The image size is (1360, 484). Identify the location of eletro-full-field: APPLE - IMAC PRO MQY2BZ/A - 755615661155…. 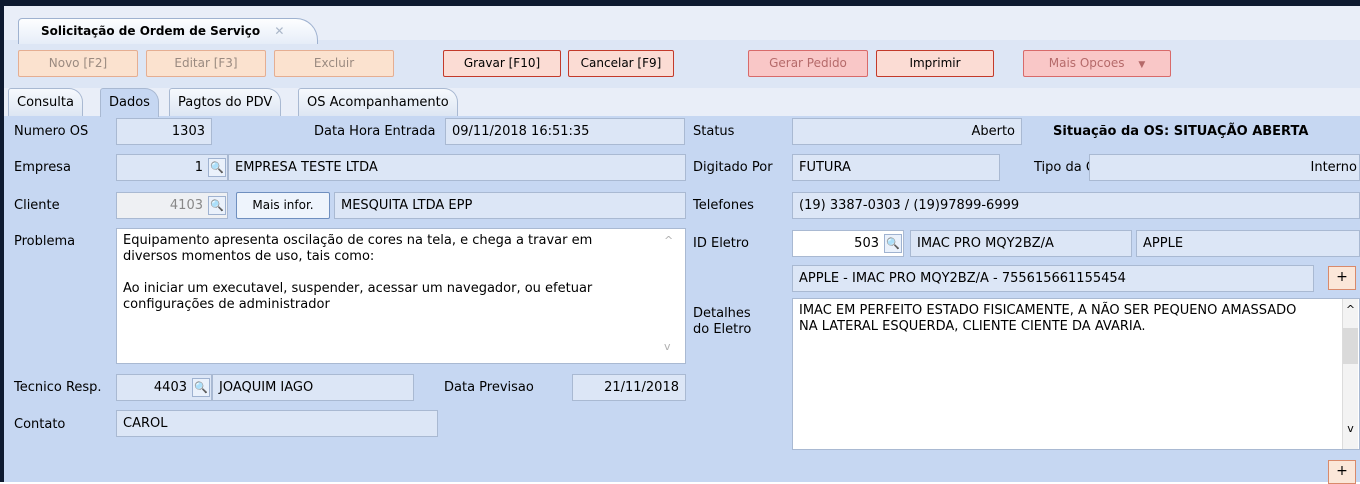
(1053, 278).